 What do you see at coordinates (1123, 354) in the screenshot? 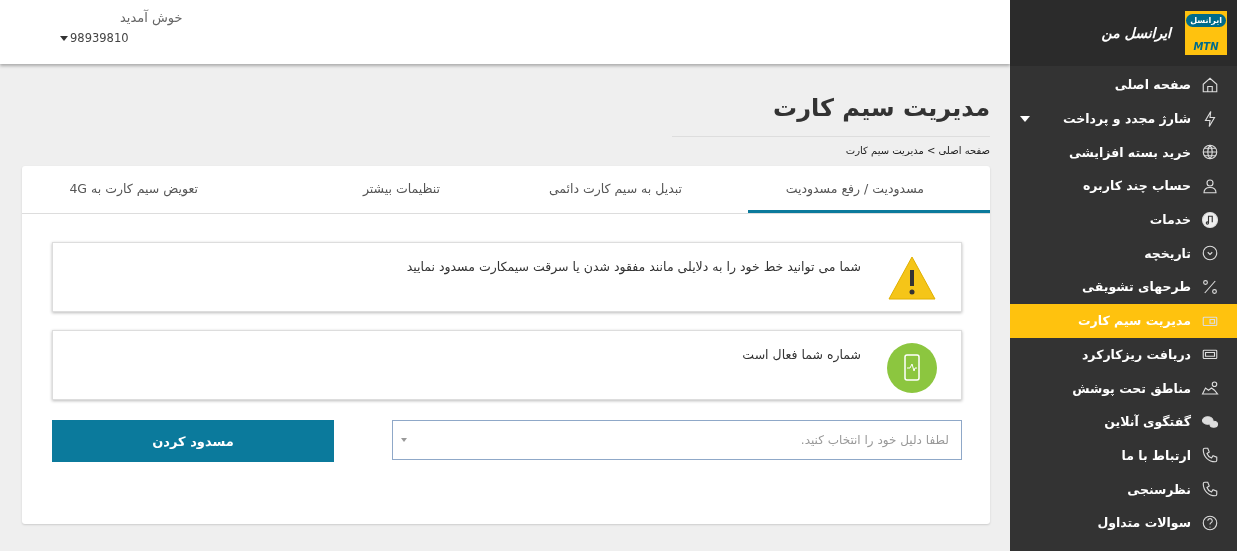
I see `sidebar-item: دریافت ریزکارکرد` at bounding box center [1123, 354].